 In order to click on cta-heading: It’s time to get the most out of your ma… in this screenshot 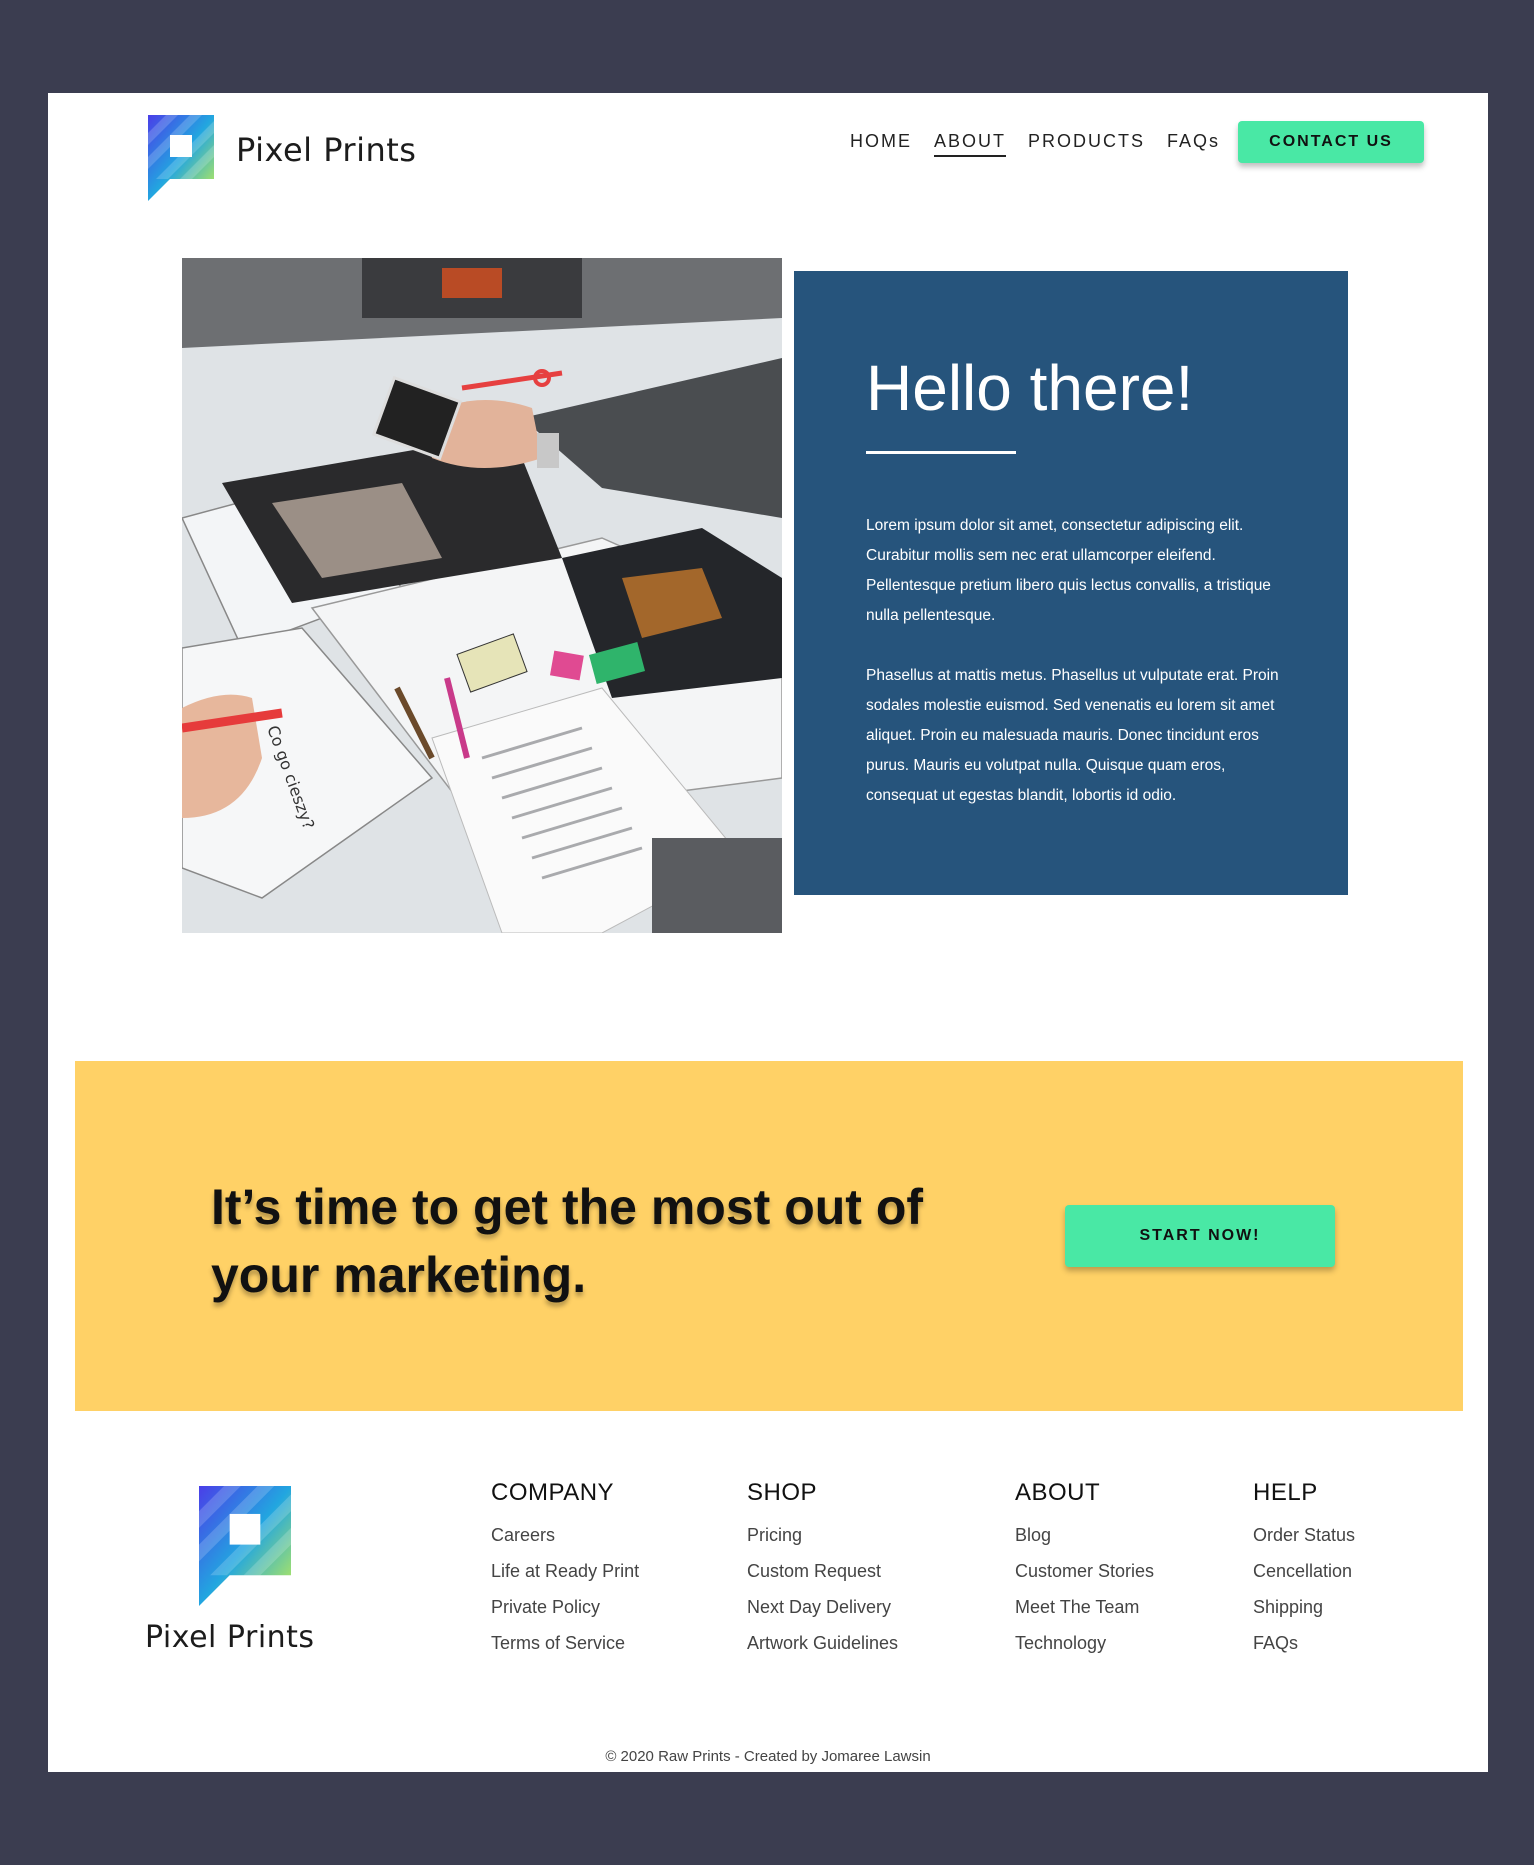, I will do `click(567, 1241)`.